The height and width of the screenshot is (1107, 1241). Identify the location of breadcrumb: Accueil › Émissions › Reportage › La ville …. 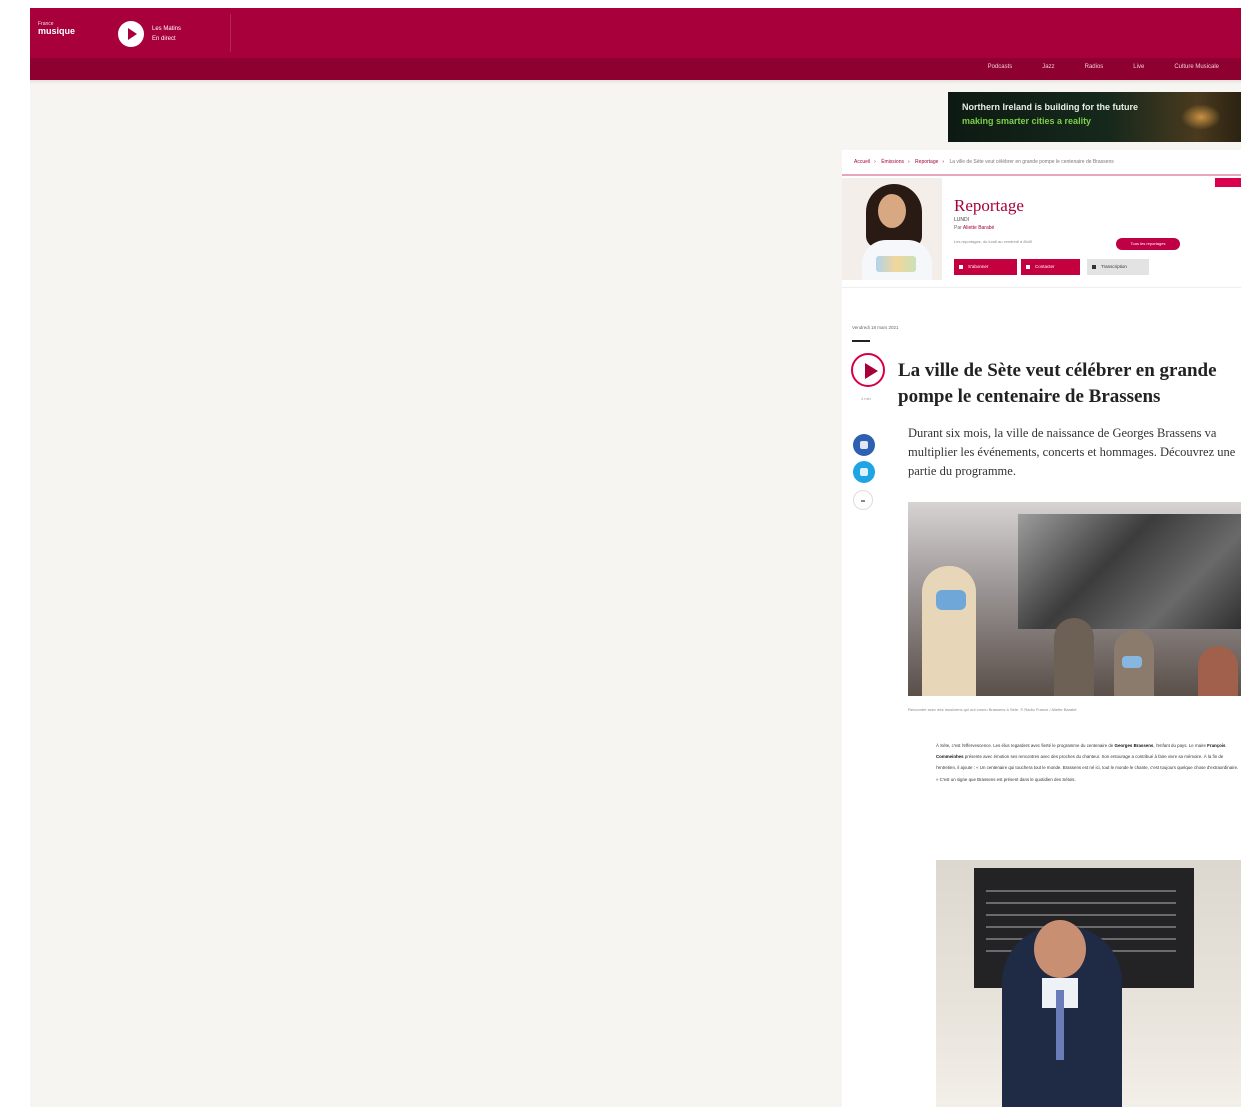
(984, 162).